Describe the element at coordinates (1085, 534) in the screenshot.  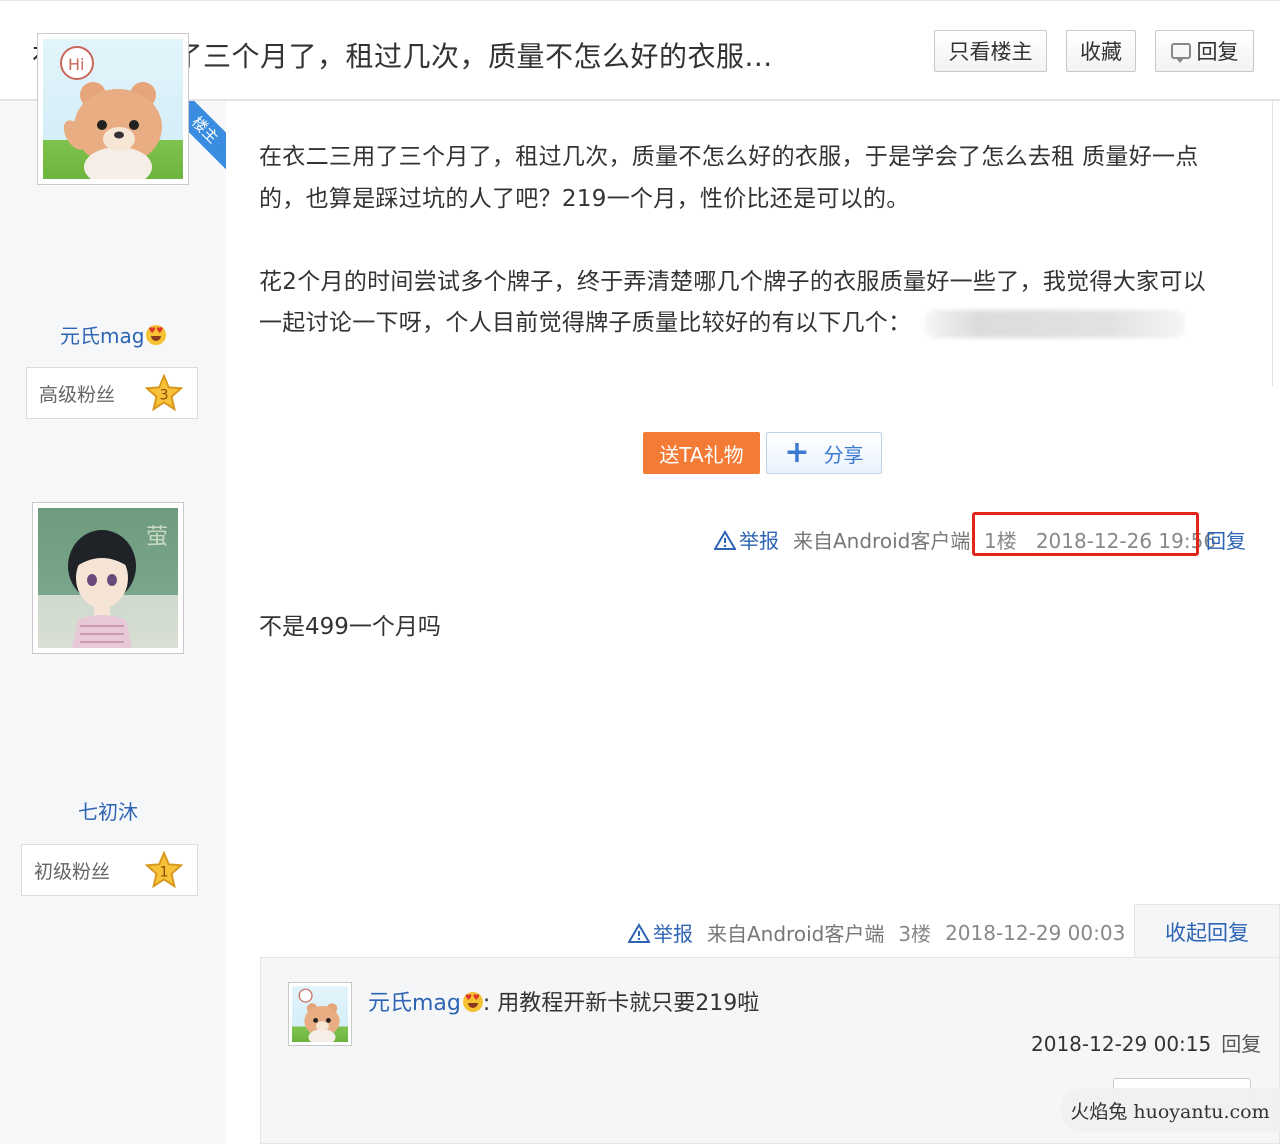
I see `highlight-annotation` at that location.